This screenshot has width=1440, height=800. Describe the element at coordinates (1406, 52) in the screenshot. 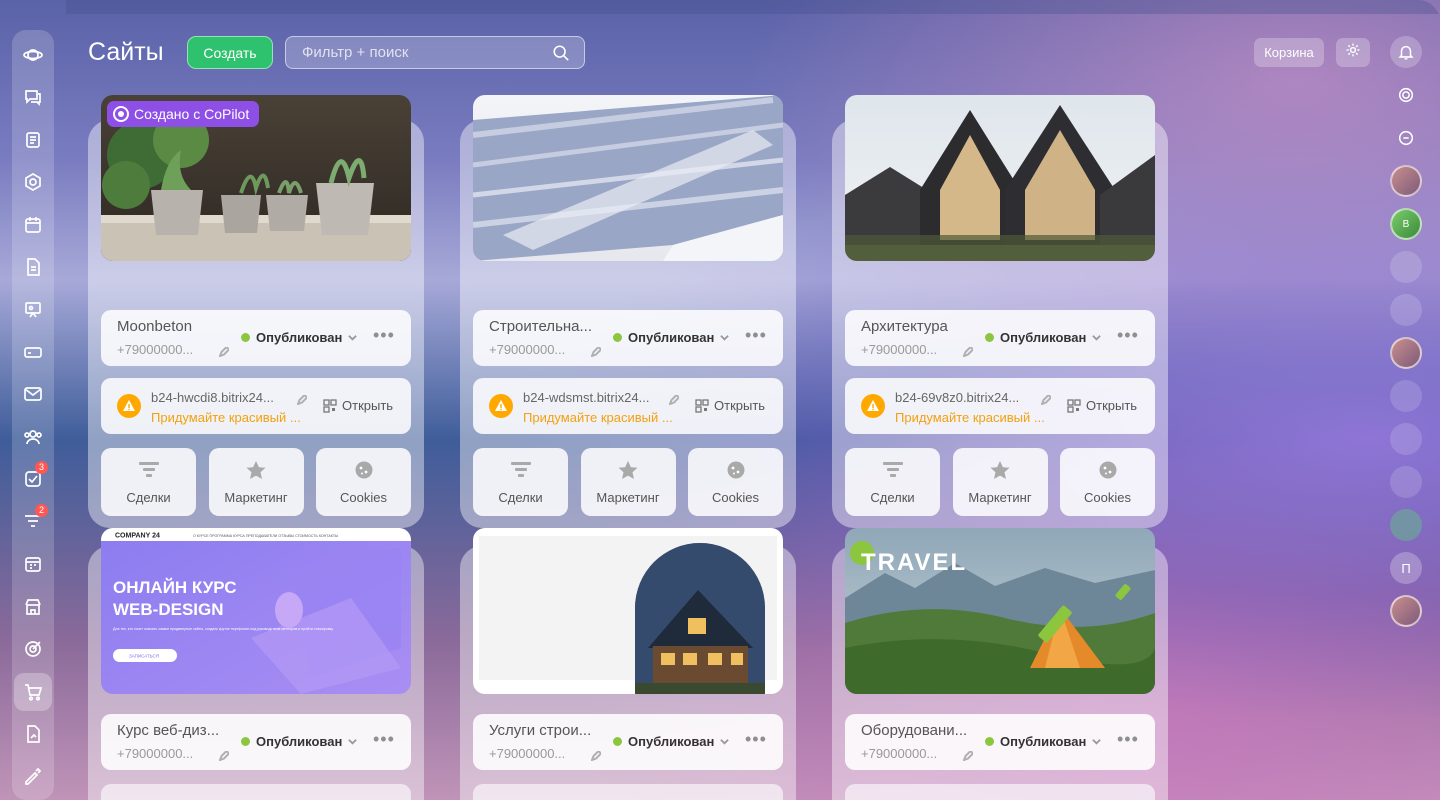

I see `bell-icon` at that location.